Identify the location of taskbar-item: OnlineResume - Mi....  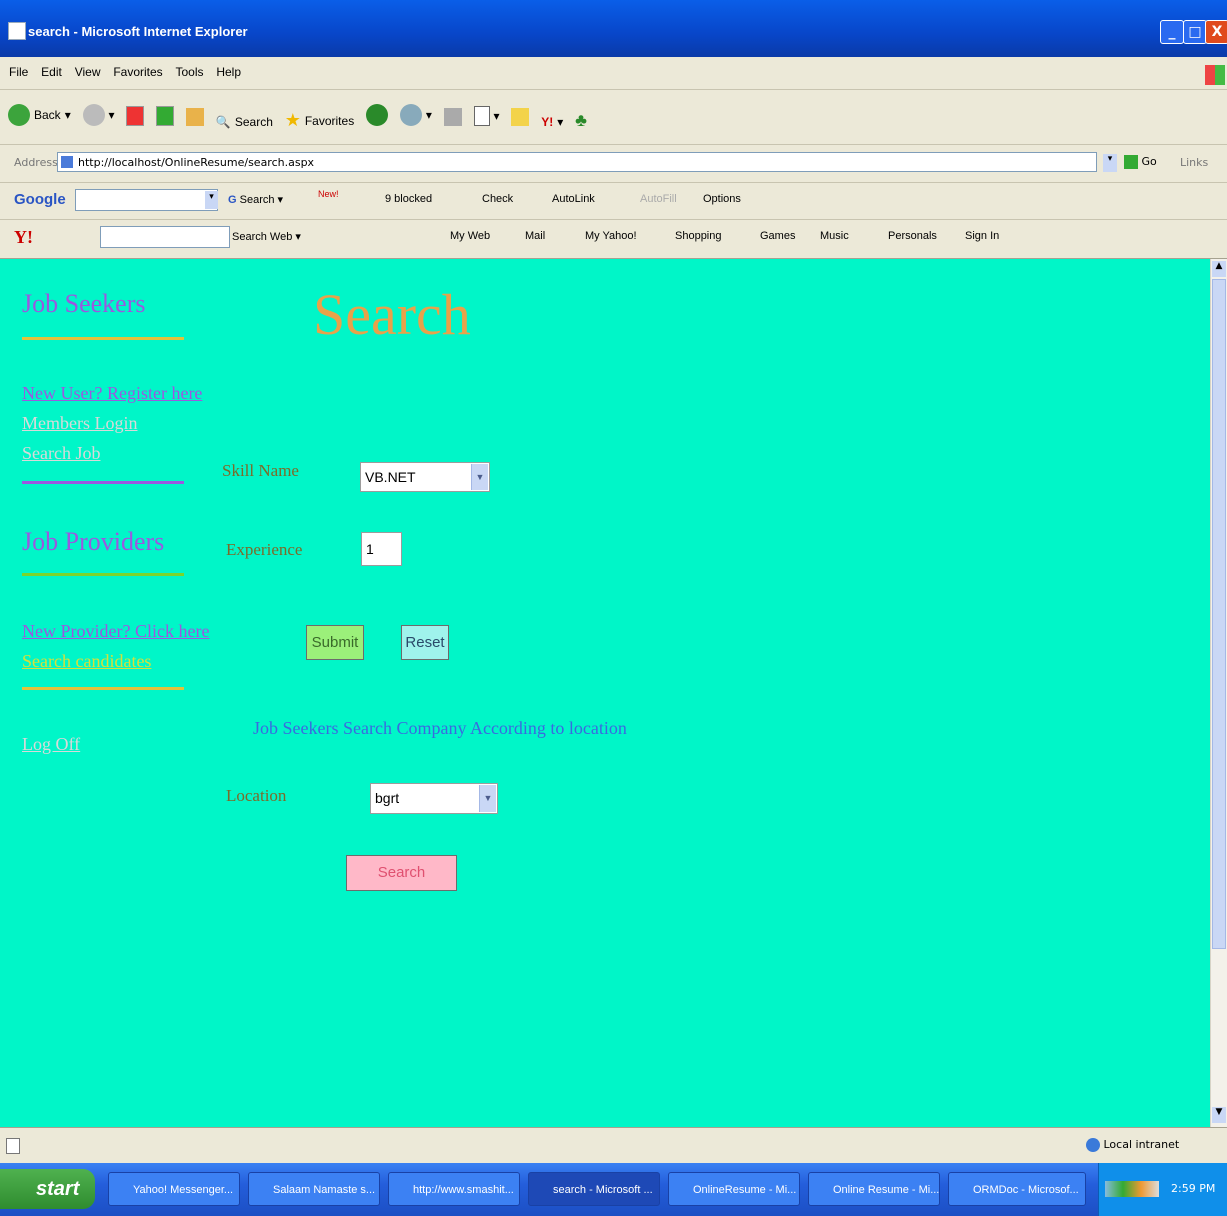
(734, 1189).